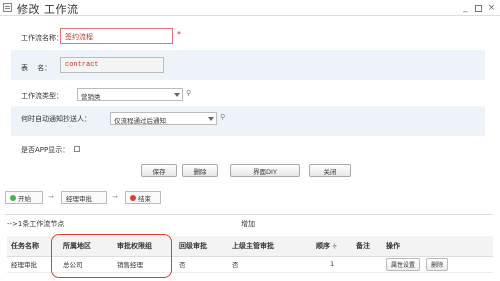 Image resolution: width=500 pixels, height=281 pixels. Describe the element at coordinates (144, 246) in the screenshot. I see `col-approval-group: 审批权限组` at that location.